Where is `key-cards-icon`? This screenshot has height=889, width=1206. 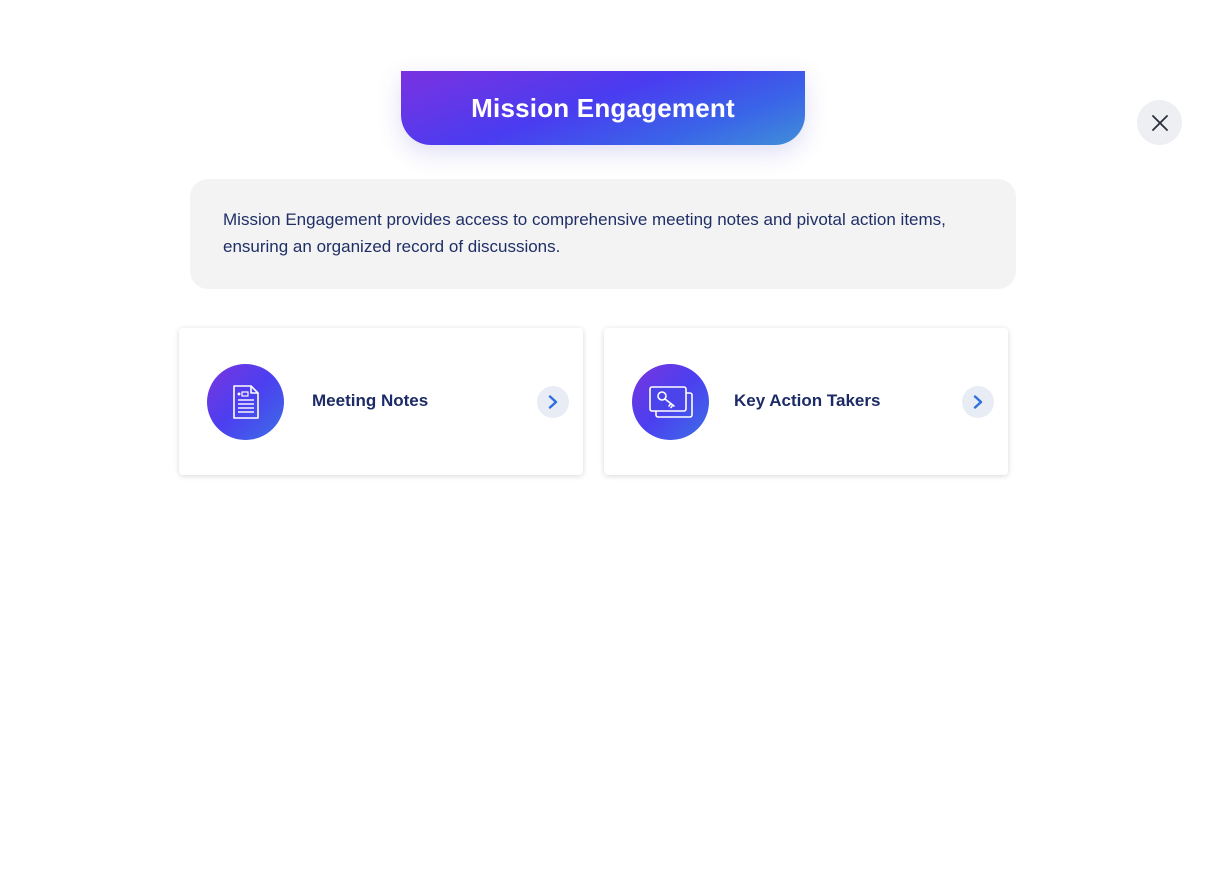 key-cards-icon is located at coordinates (670, 402).